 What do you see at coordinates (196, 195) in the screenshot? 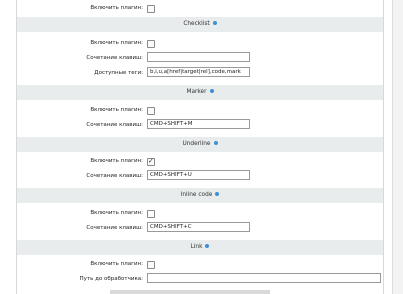
I see `section-title: Inline code` at bounding box center [196, 195].